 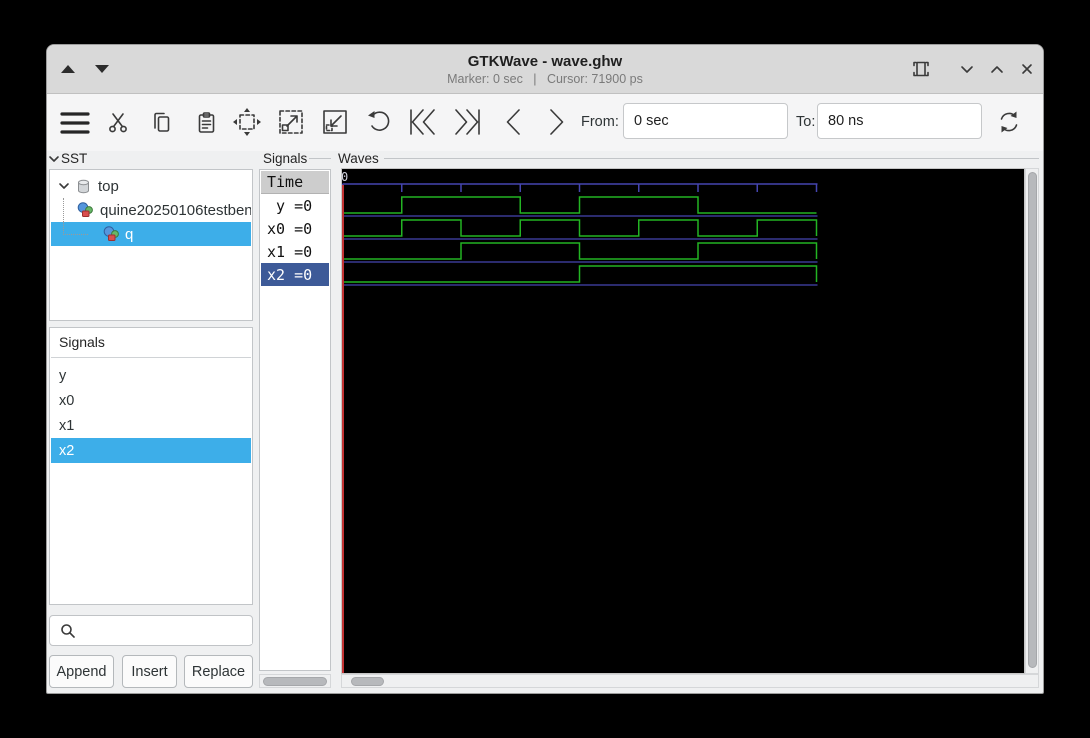 What do you see at coordinates (320, 158) in the screenshot?
I see `frame-border` at bounding box center [320, 158].